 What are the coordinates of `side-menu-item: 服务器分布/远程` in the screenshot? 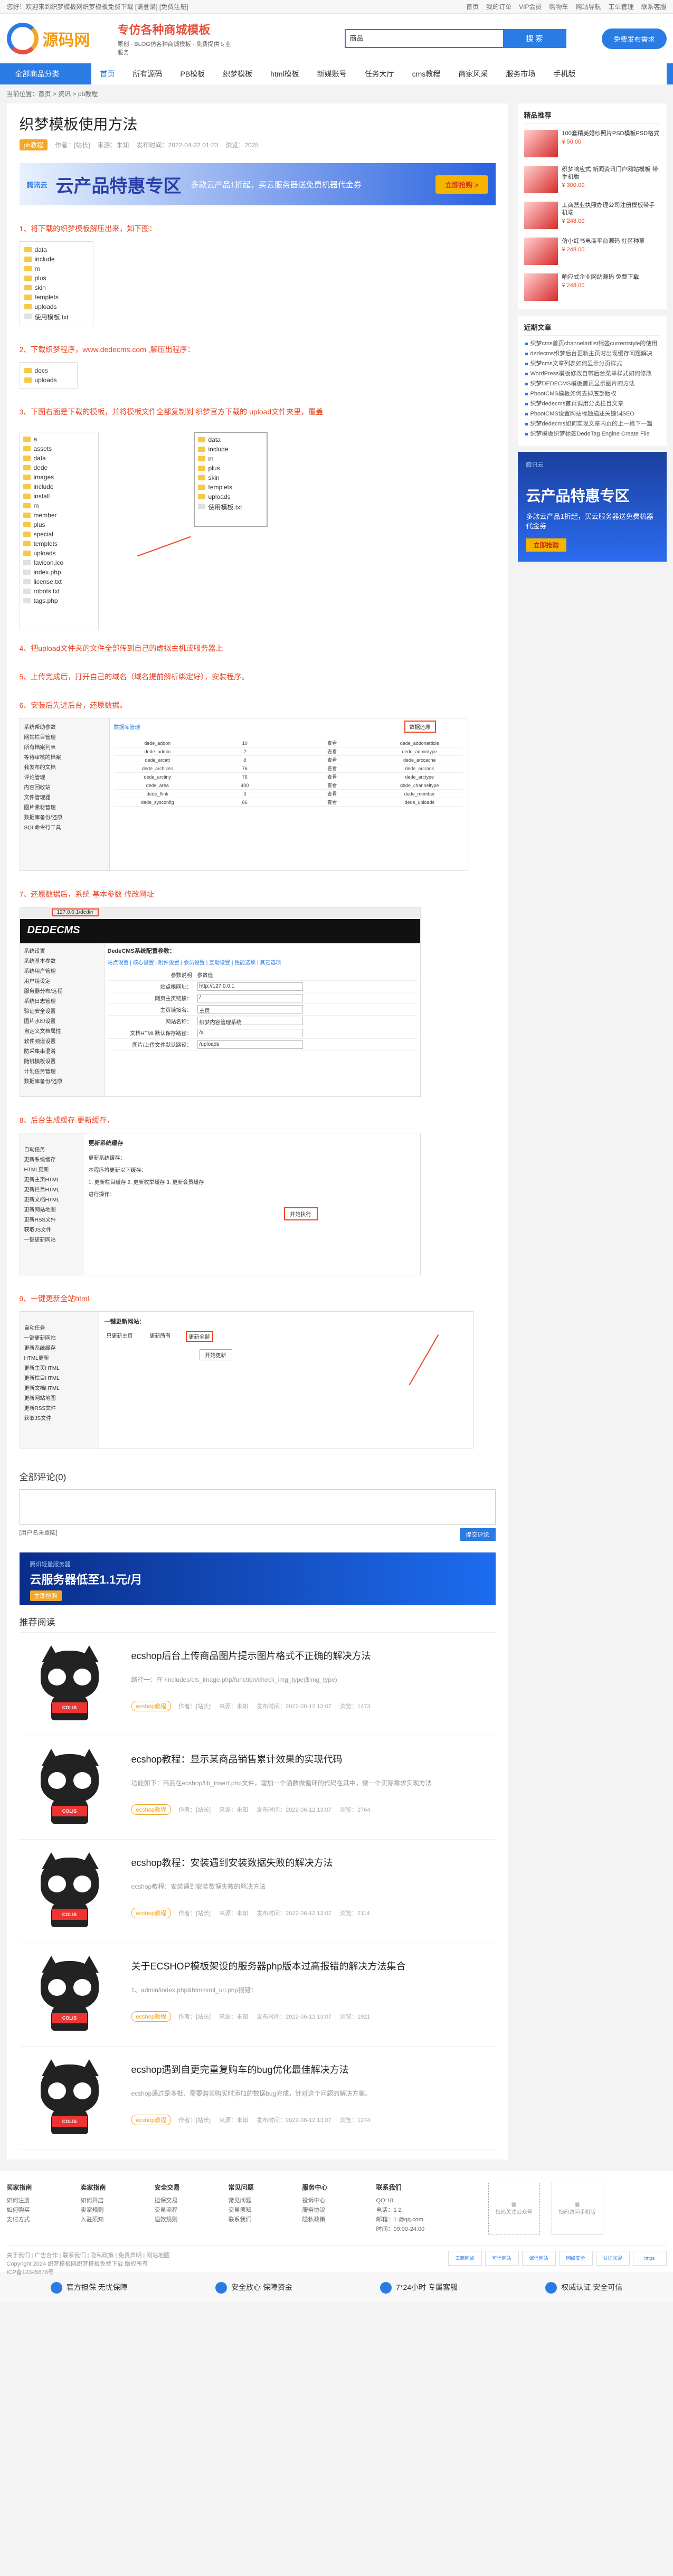 It's located at (62, 991).